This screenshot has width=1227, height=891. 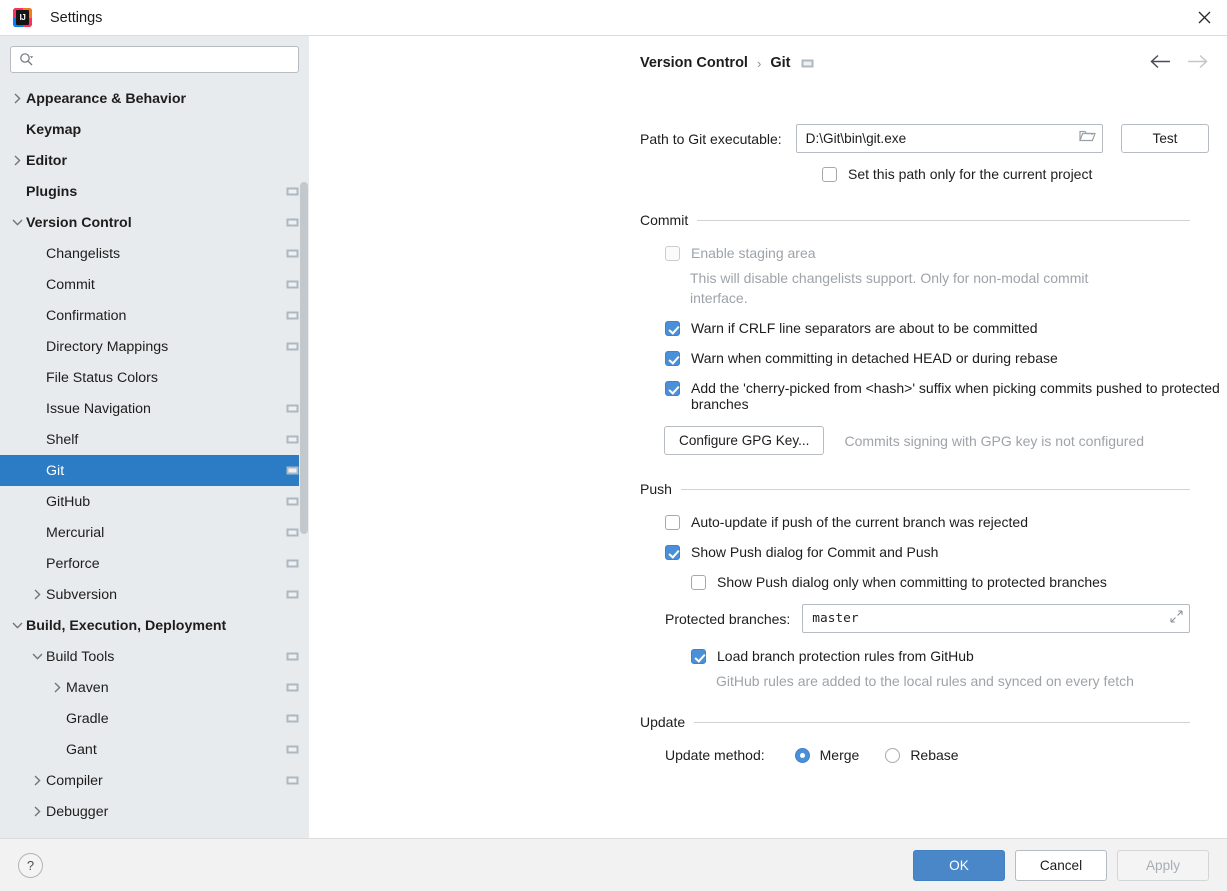 I want to click on sidebar-item-editor: Editor, so click(x=154, y=160).